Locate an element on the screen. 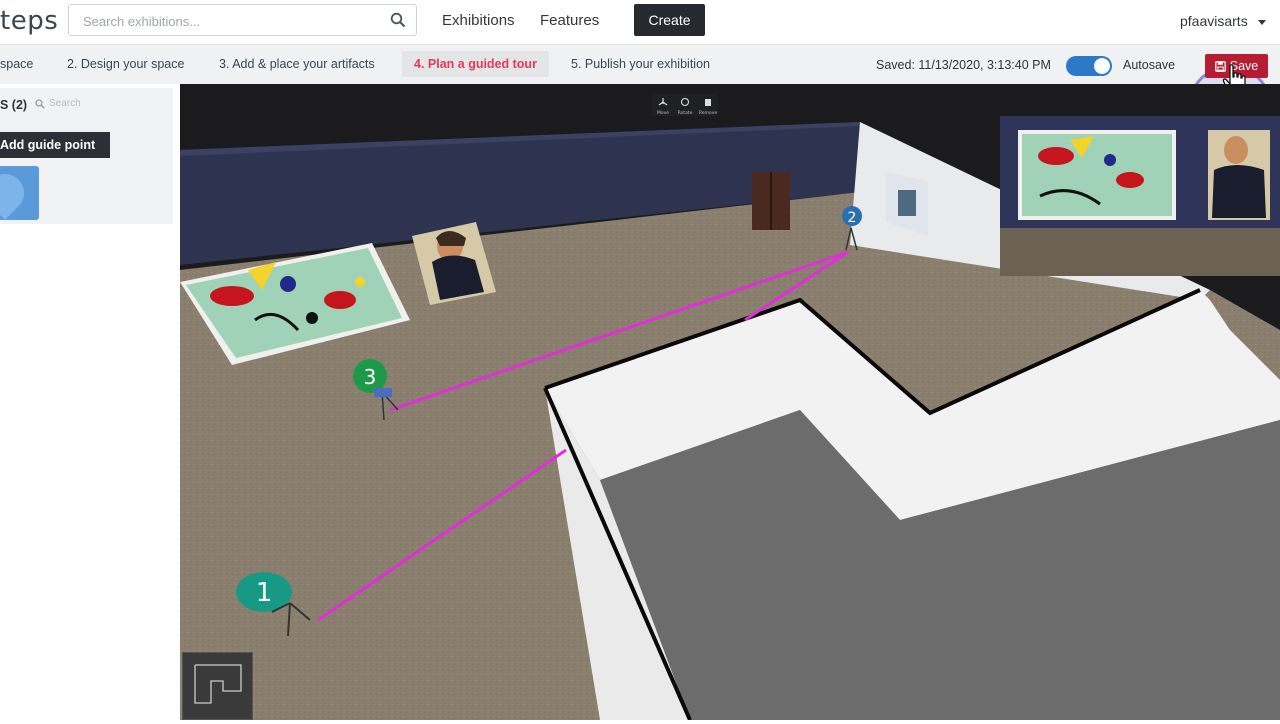 This screenshot has height=724, width=1280. guide-points-panel: S (2) Search Add guide point is located at coordinates (90, 402).